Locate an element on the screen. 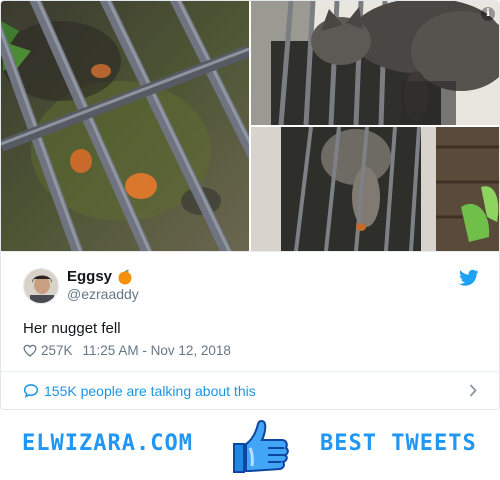 This screenshot has height=480, width=500. speech-bubble-icon is located at coordinates (31, 391).